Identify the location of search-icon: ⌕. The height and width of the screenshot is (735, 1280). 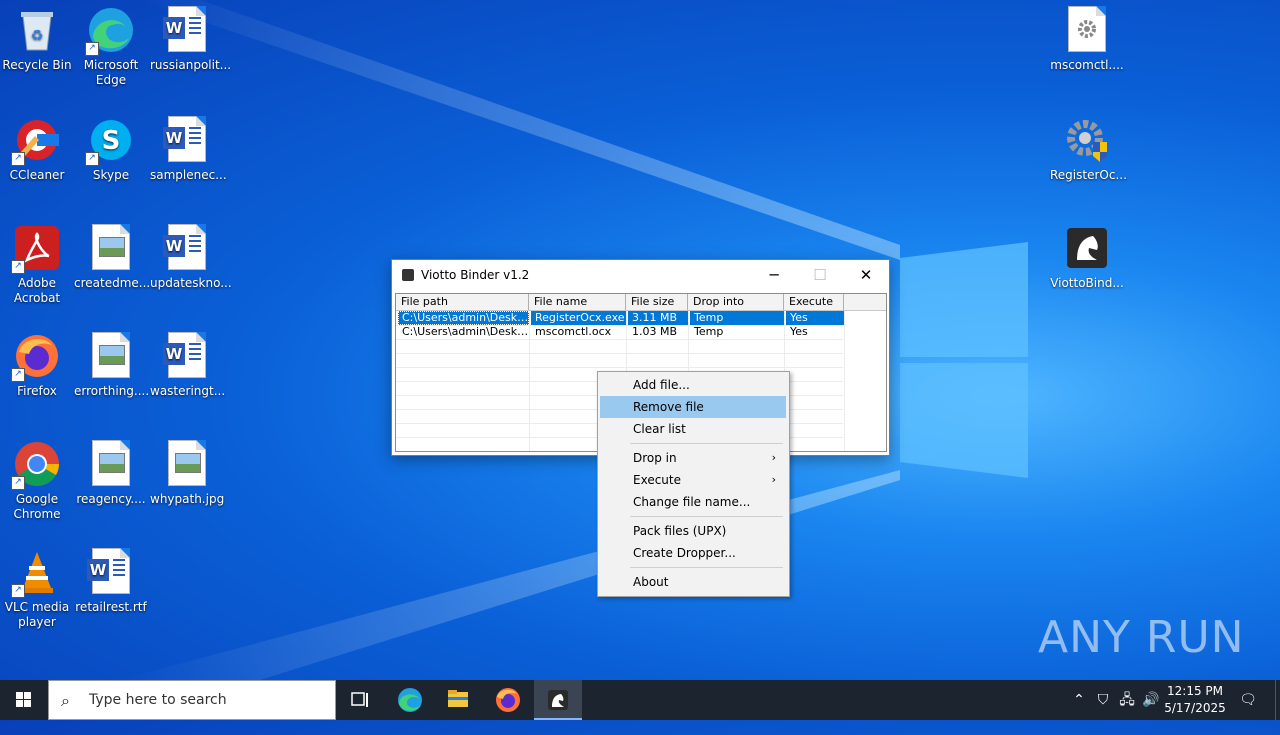
(65, 700).